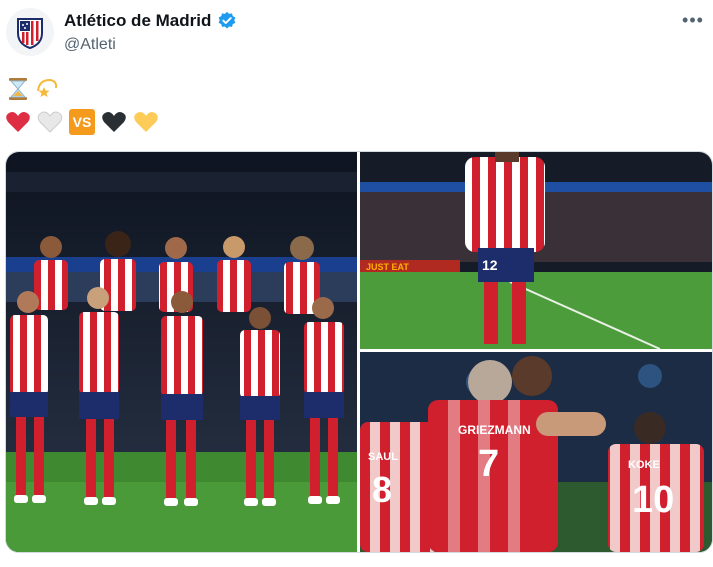  Describe the element at coordinates (50, 122) in the screenshot. I see `white-heart-icon` at that location.